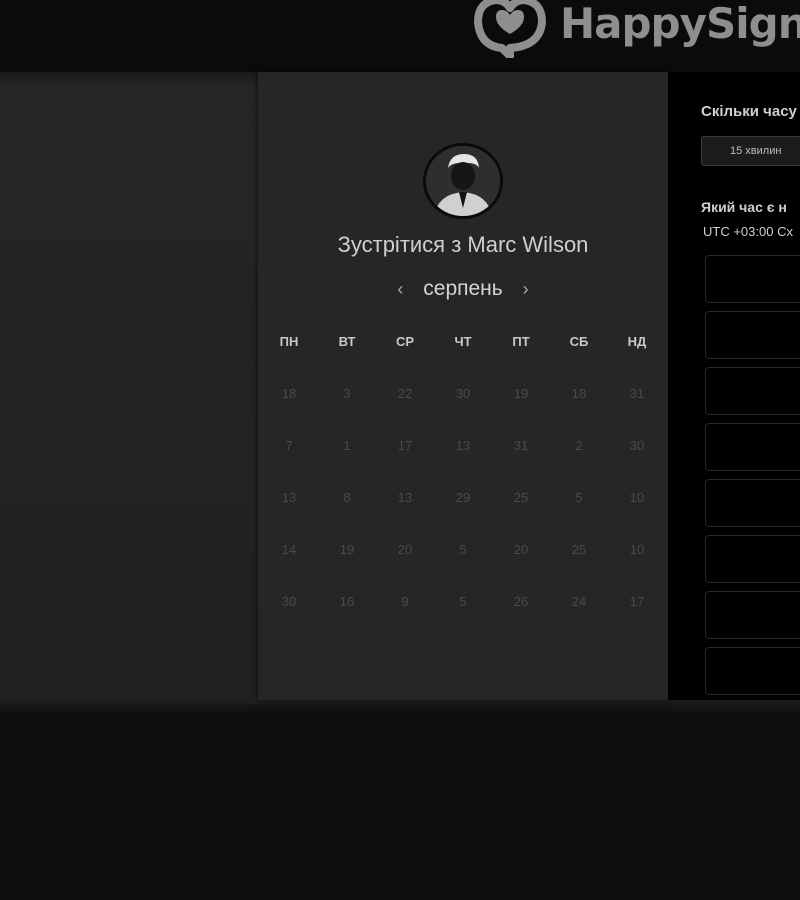  I want to click on time-slot-list, so click(752, 477).